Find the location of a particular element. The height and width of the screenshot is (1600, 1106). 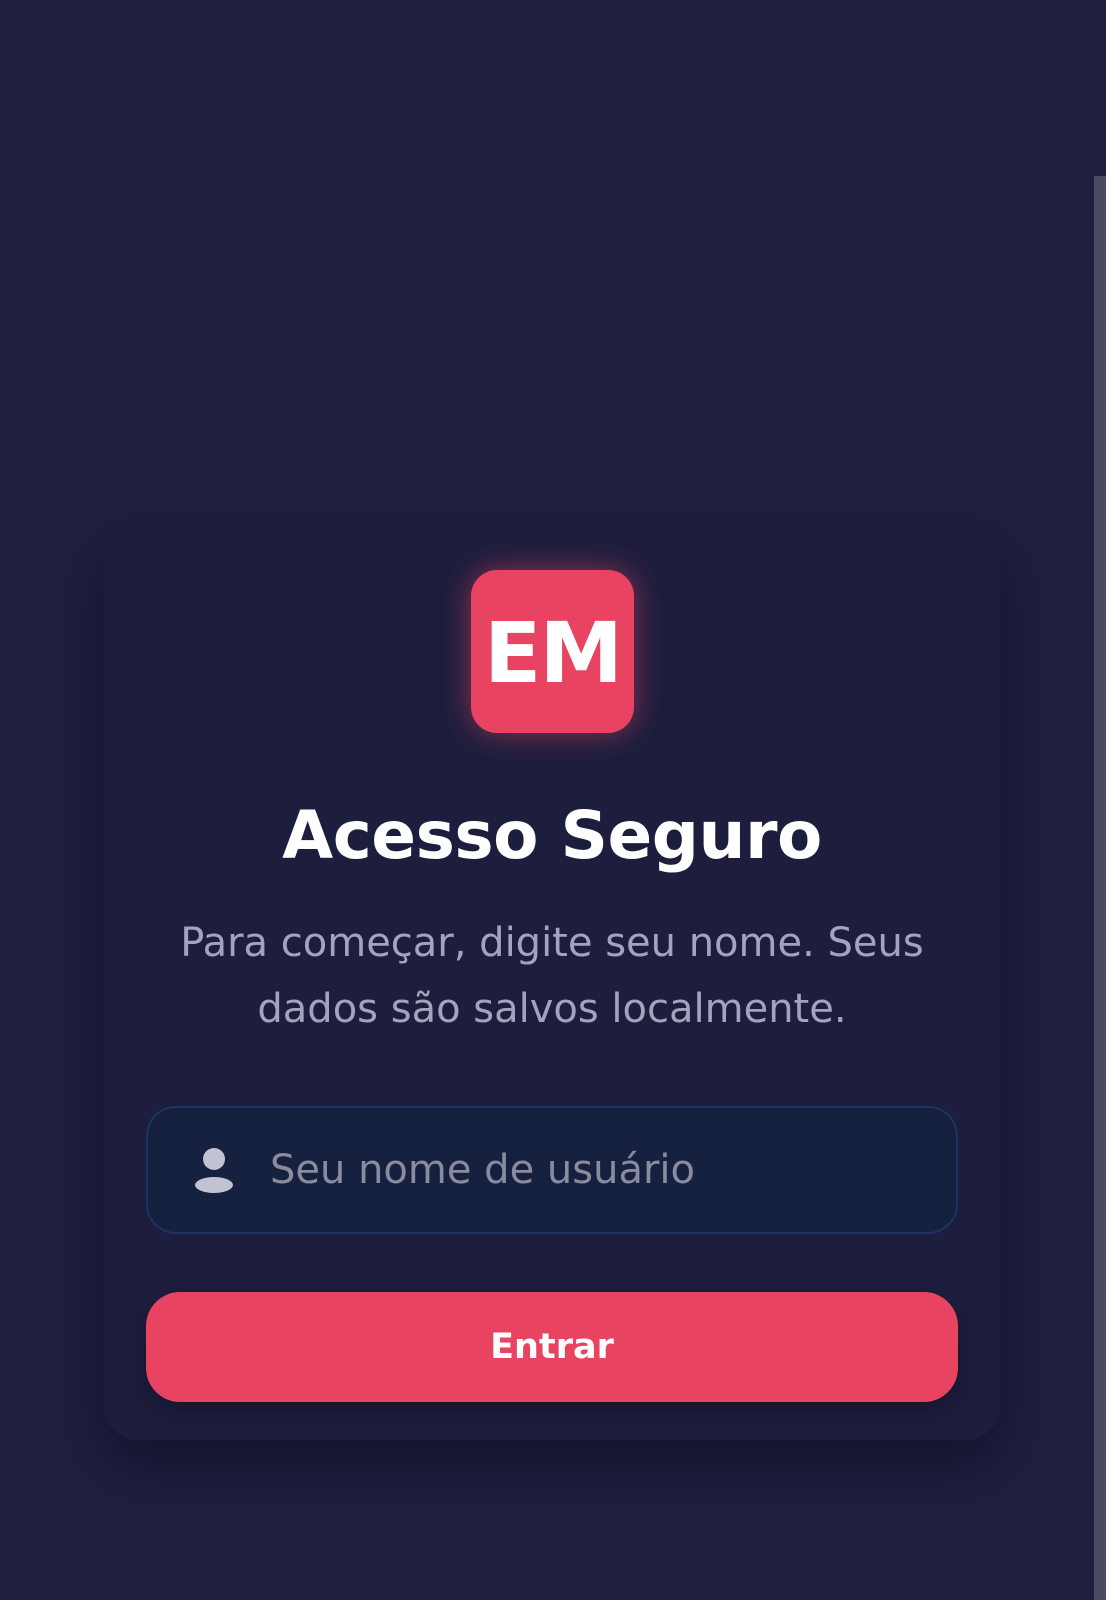

username-field is located at coordinates (552, 1170).